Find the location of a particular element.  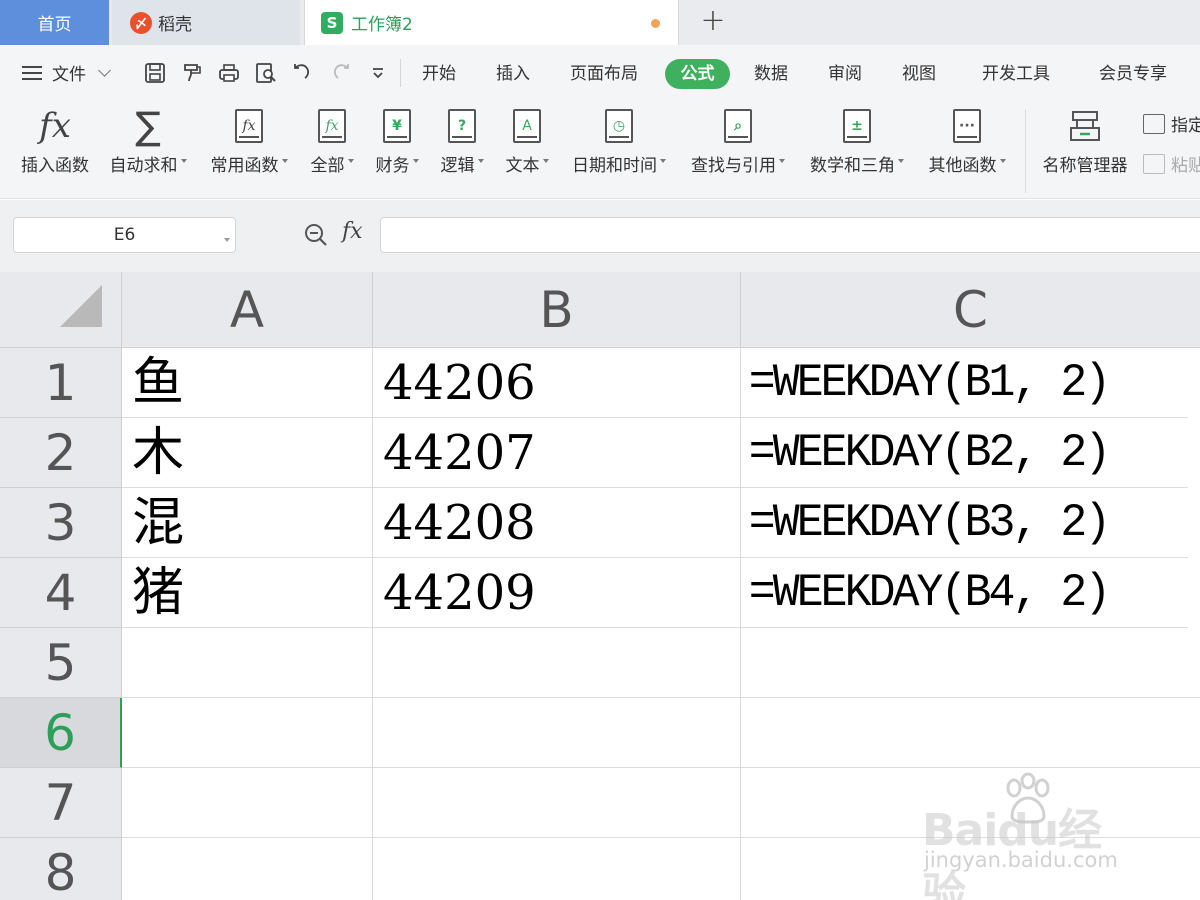

menu-item-member: 会员专享 is located at coordinates (1133, 74).